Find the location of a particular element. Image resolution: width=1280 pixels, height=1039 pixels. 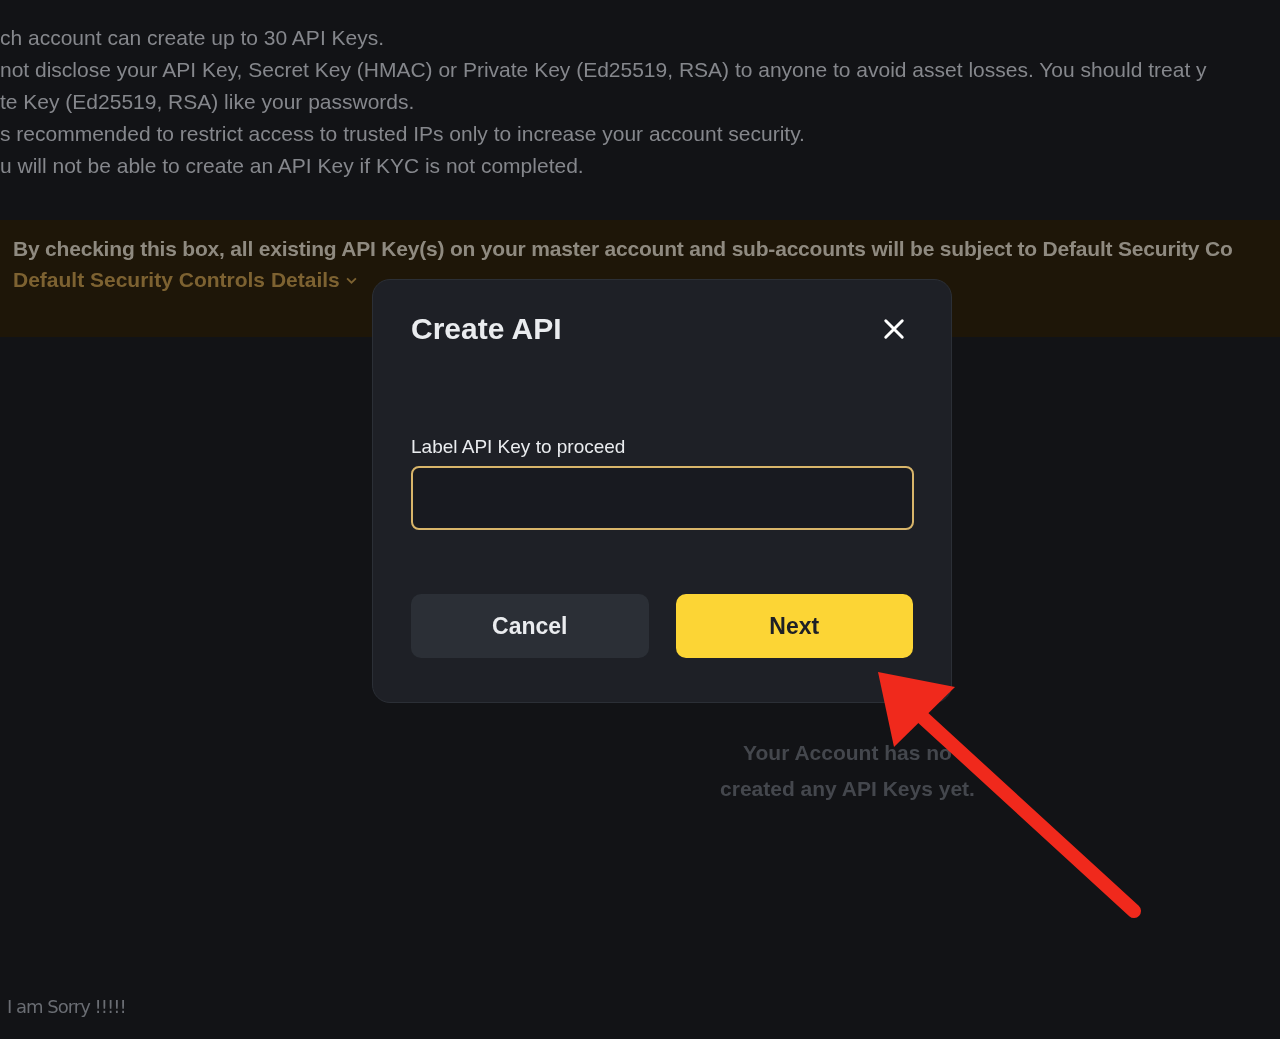

input-field is located at coordinates (662, 498).